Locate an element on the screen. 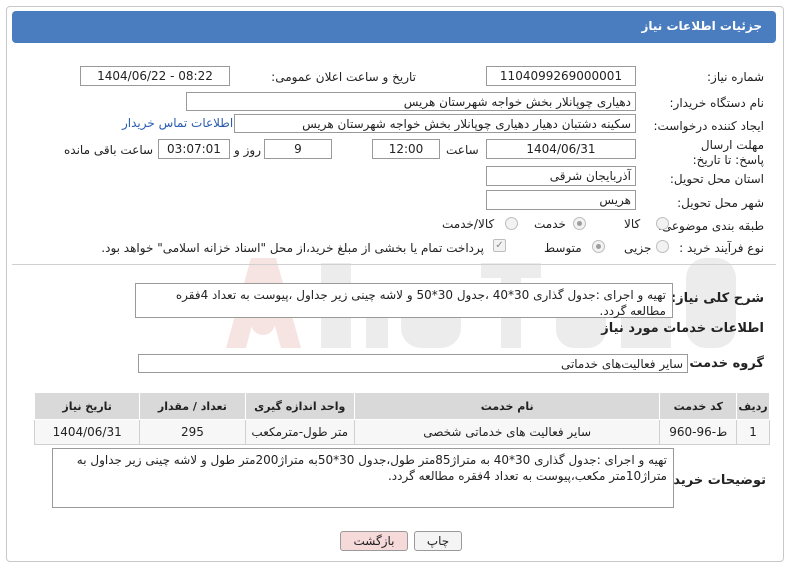  category-label: طبقه بندی موضوعی: is located at coordinates (710, 226).